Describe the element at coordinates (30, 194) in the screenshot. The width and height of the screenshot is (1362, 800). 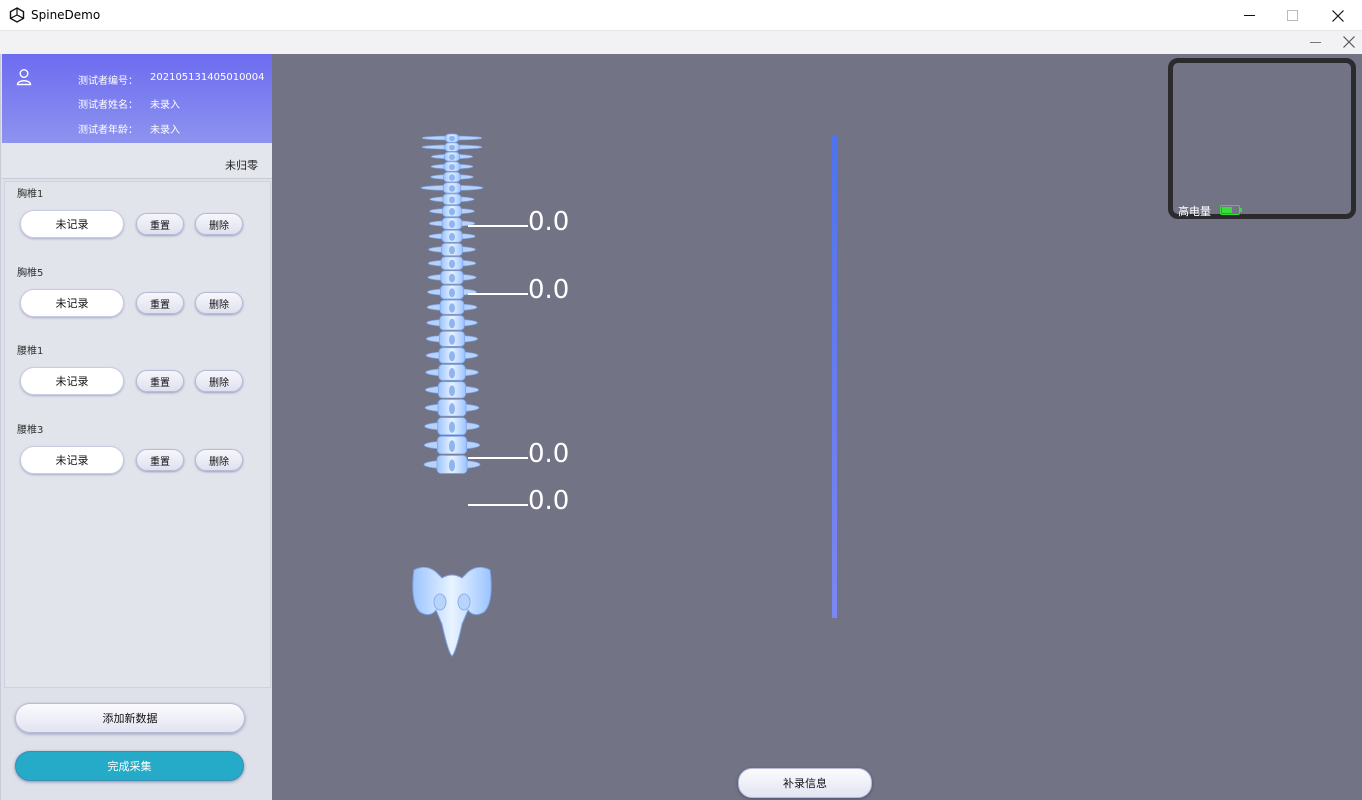
I see `group-label: 胸椎1` at that location.